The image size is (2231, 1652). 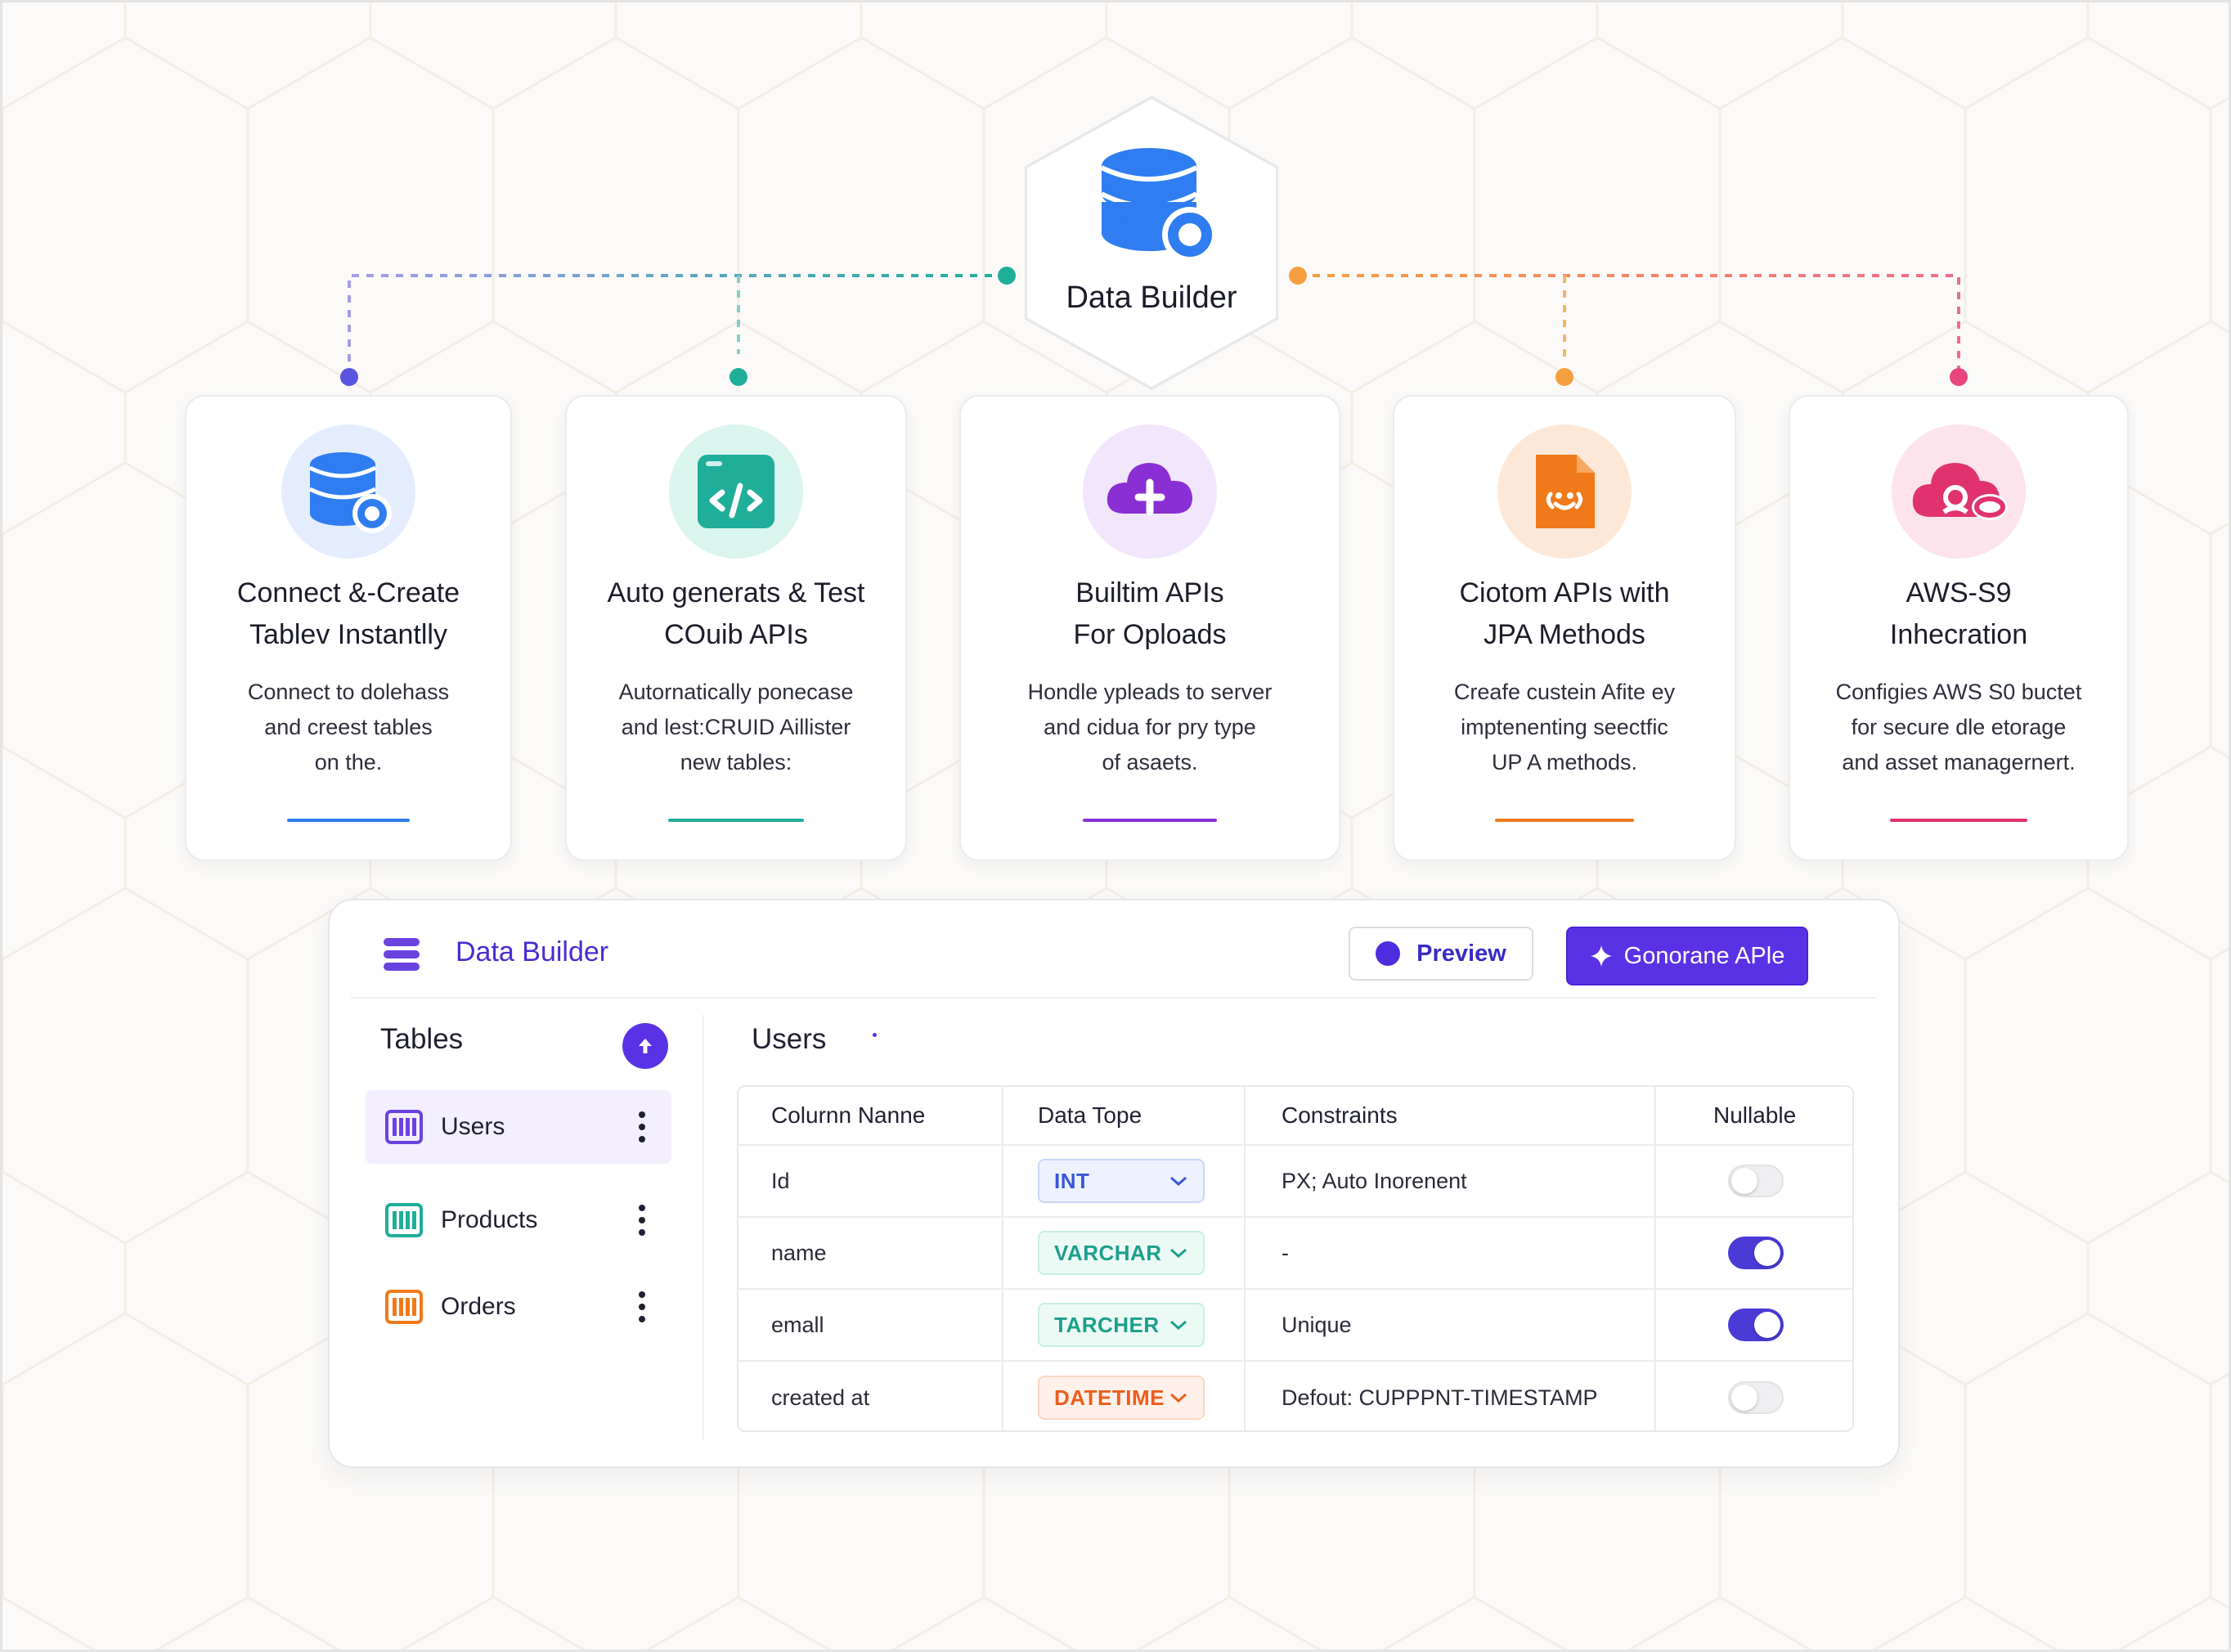 What do you see at coordinates (1150, 692) in the screenshot?
I see `card-desc-line1: Hondle ypleads to server` at bounding box center [1150, 692].